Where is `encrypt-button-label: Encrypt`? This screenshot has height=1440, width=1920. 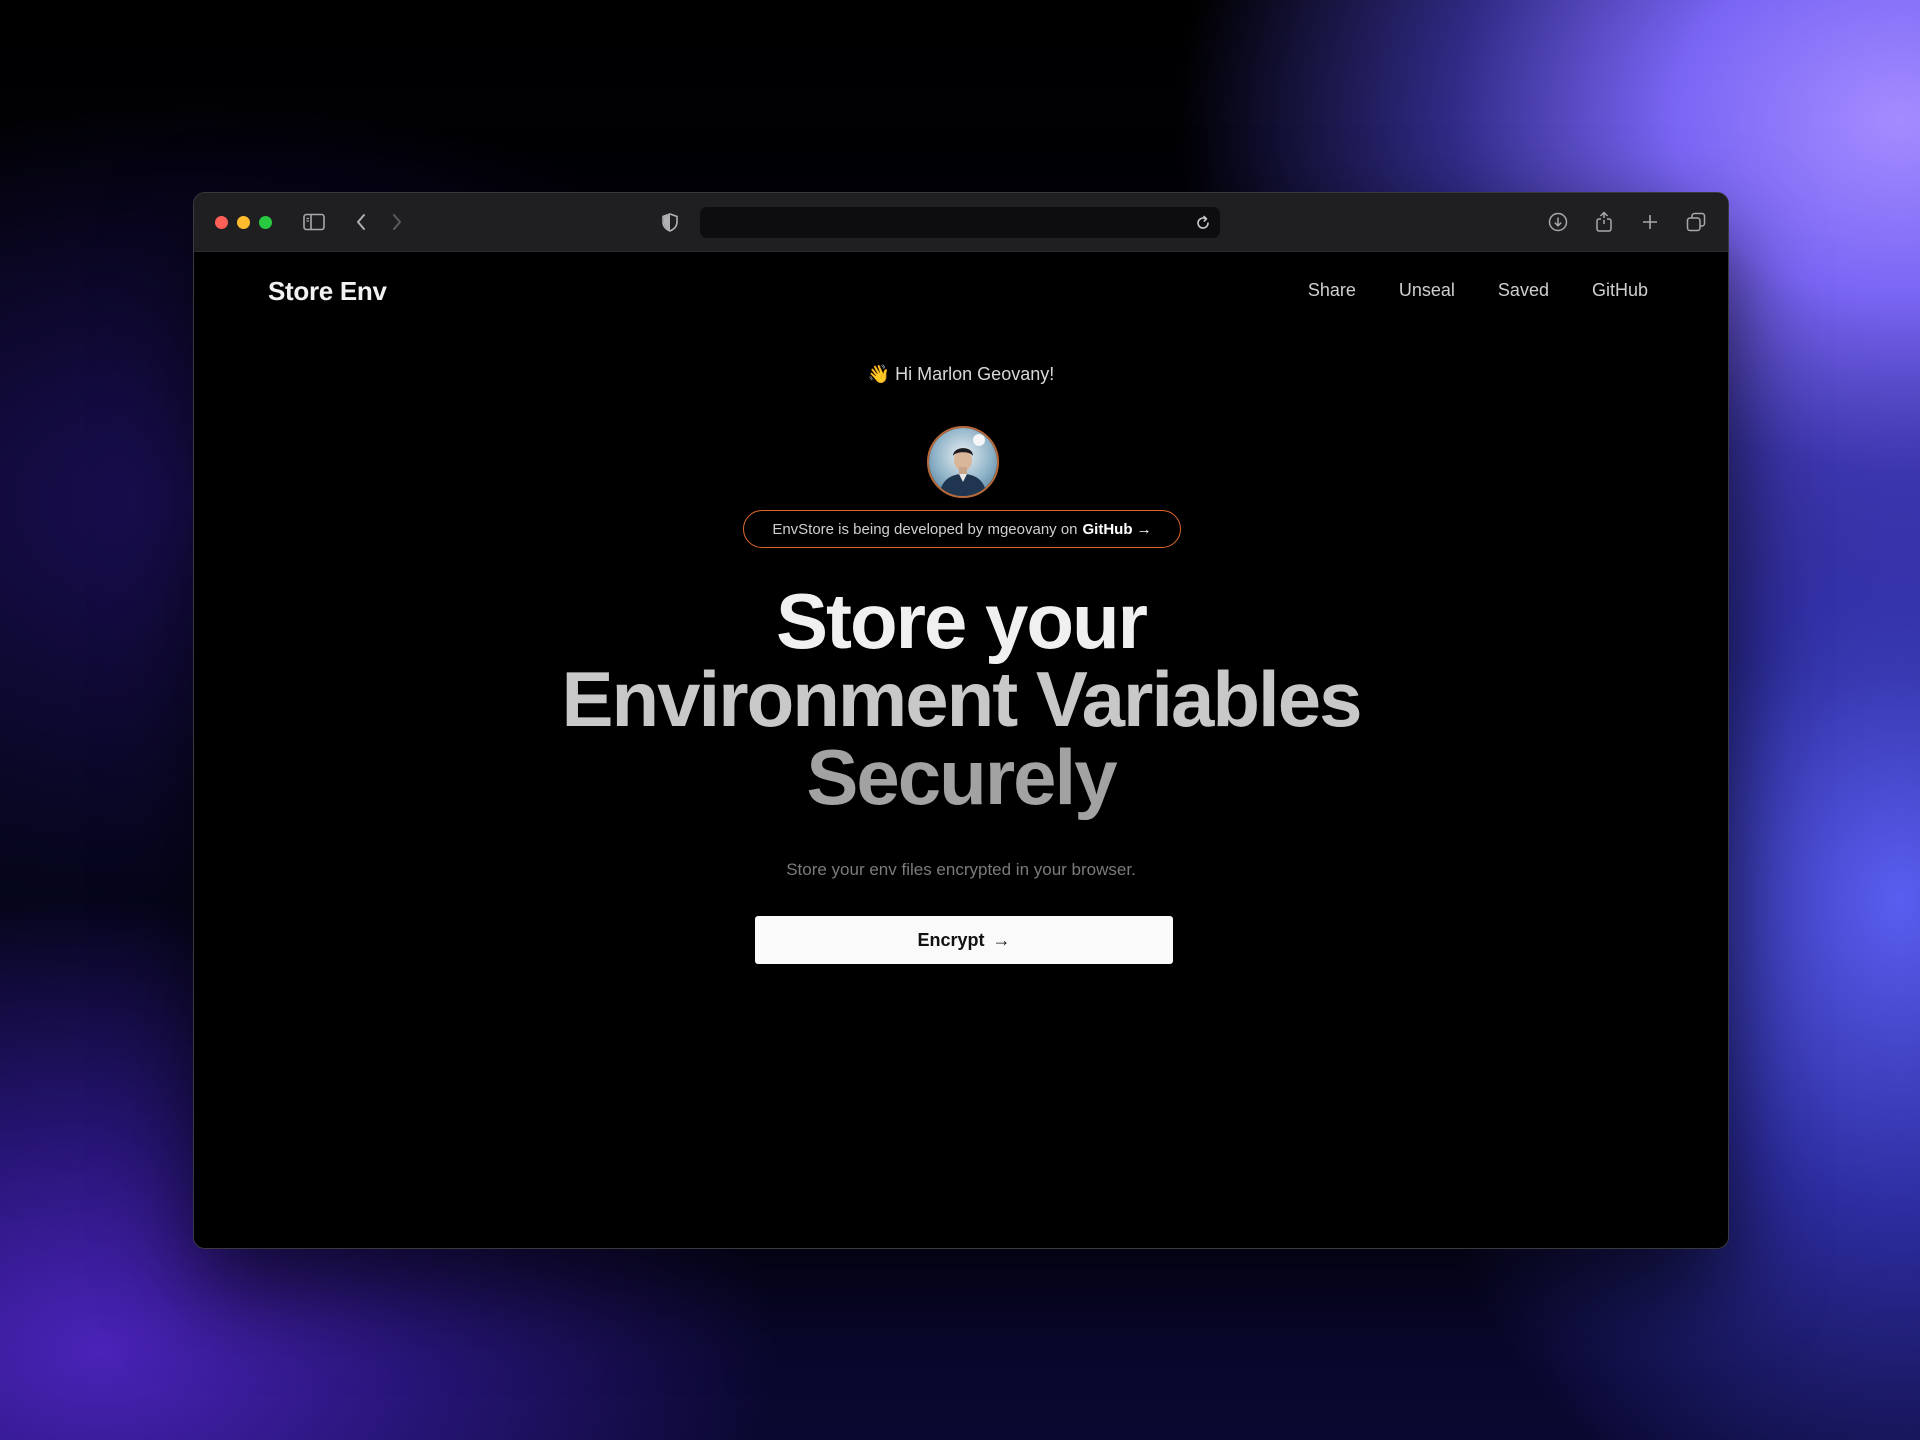
encrypt-button-label: Encrypt is located at coordinates (951, 939).